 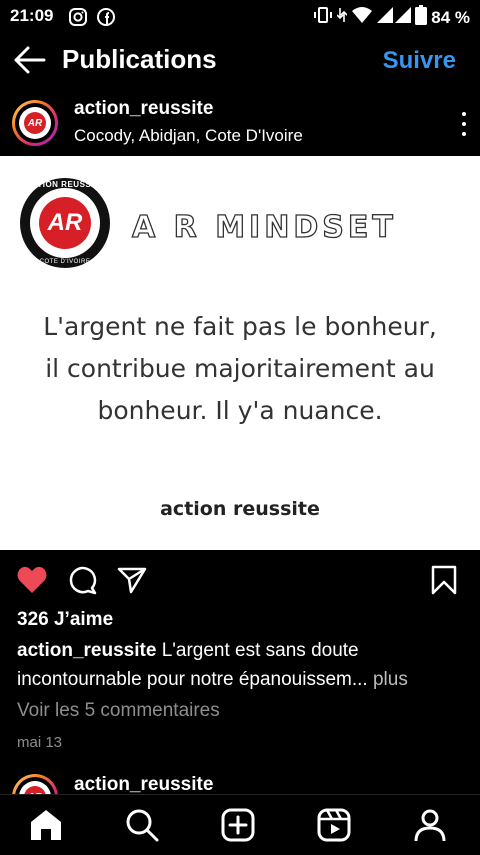 I want to click on vibrate-icon, so click(x=323, y=17).